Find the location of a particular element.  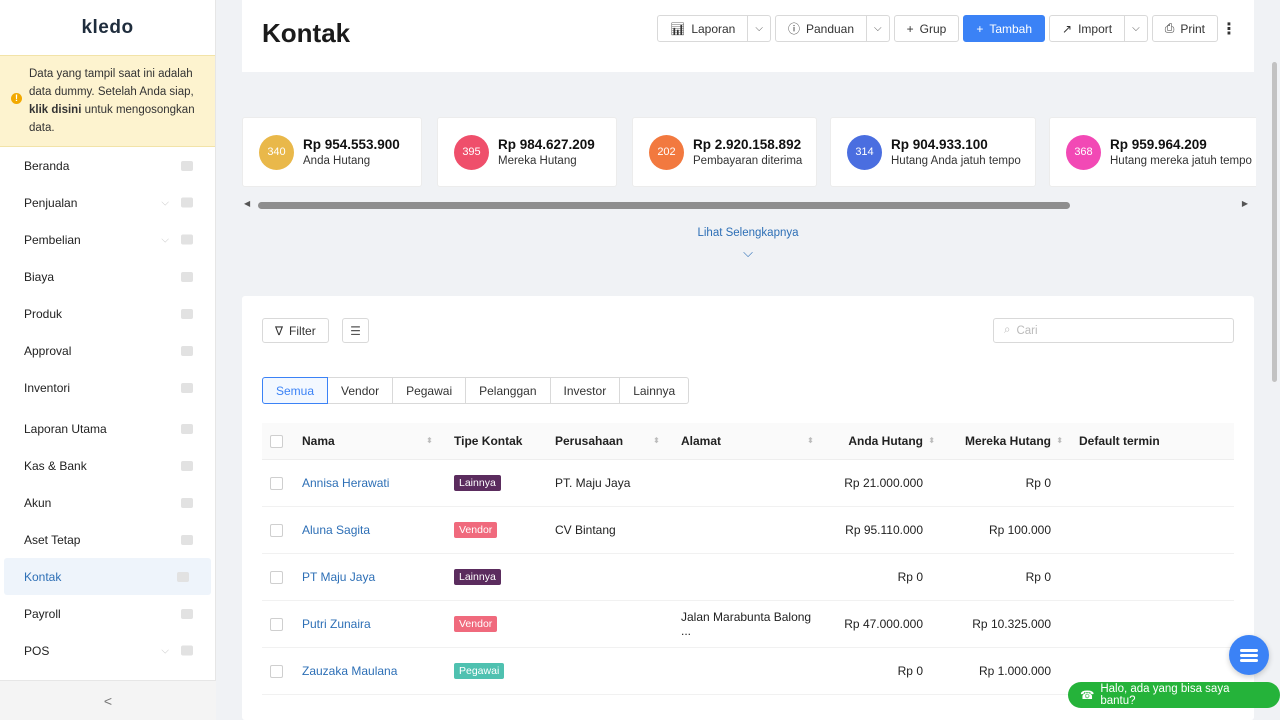

payroll-icon is located at coordinates (187, 613).